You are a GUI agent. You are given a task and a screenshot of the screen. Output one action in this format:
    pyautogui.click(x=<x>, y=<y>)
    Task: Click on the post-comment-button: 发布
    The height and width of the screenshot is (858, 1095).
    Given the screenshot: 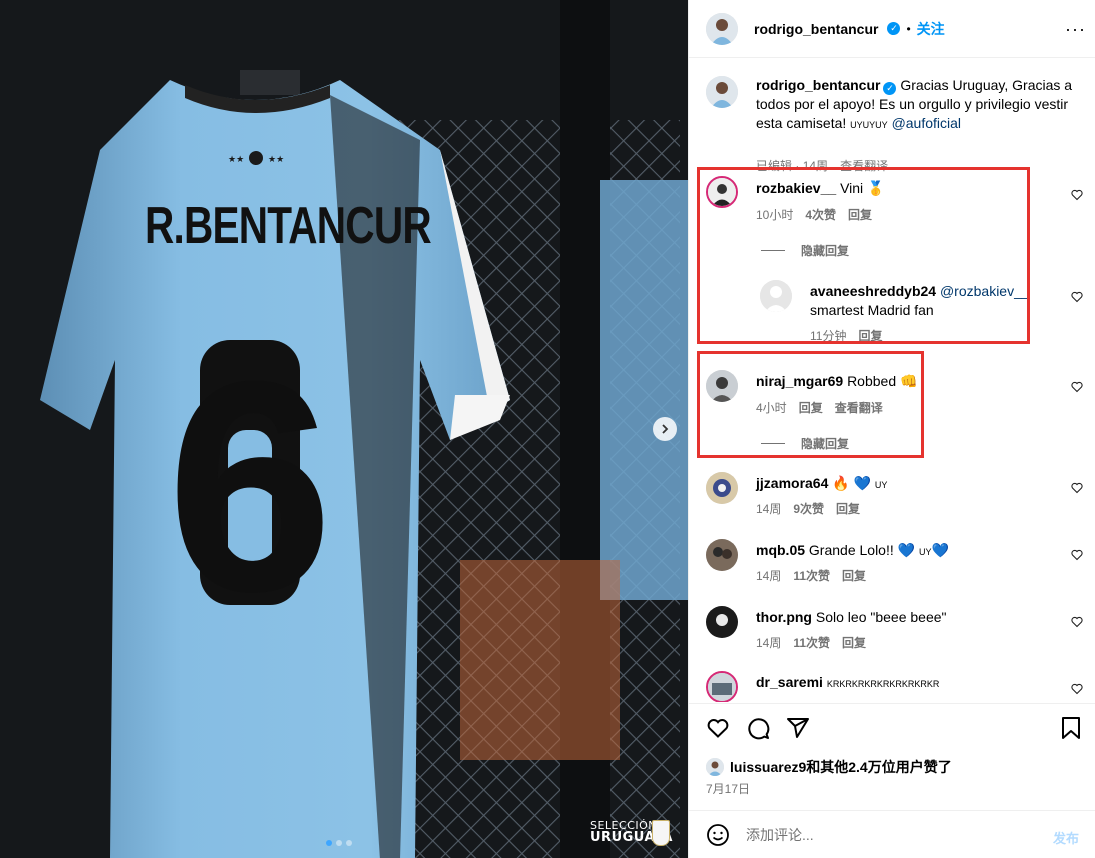 What is the action you would take?
    pyautogui.click(x=1066, y=837)
    